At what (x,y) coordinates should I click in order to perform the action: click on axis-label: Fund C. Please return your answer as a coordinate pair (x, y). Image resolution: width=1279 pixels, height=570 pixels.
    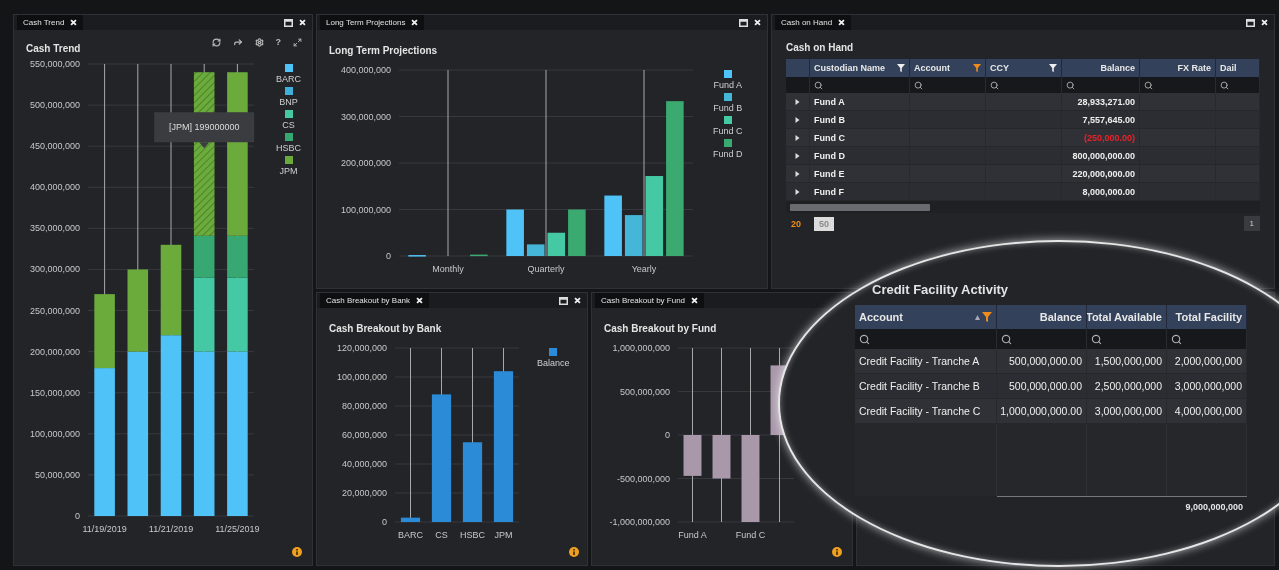
    Looking at the image, I should click on (750, 535).